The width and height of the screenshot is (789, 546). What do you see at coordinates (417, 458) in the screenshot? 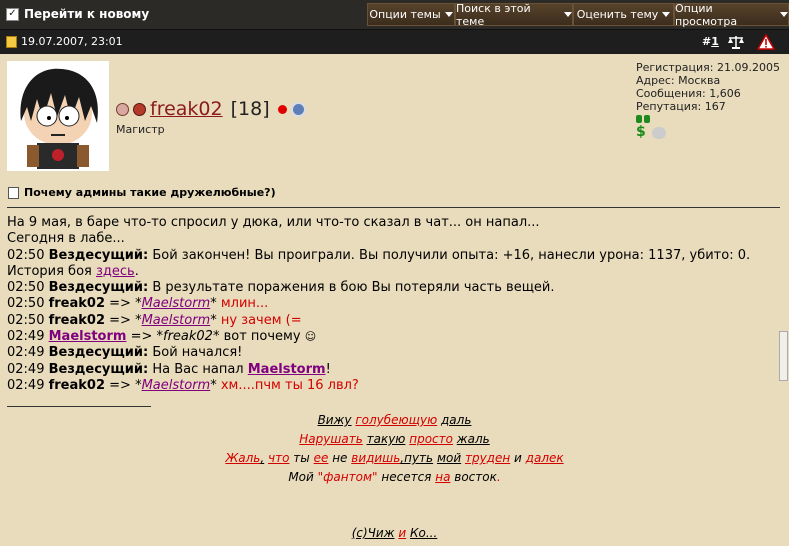
I see `sig-word: ,путь` at bounding box center [417, 458].